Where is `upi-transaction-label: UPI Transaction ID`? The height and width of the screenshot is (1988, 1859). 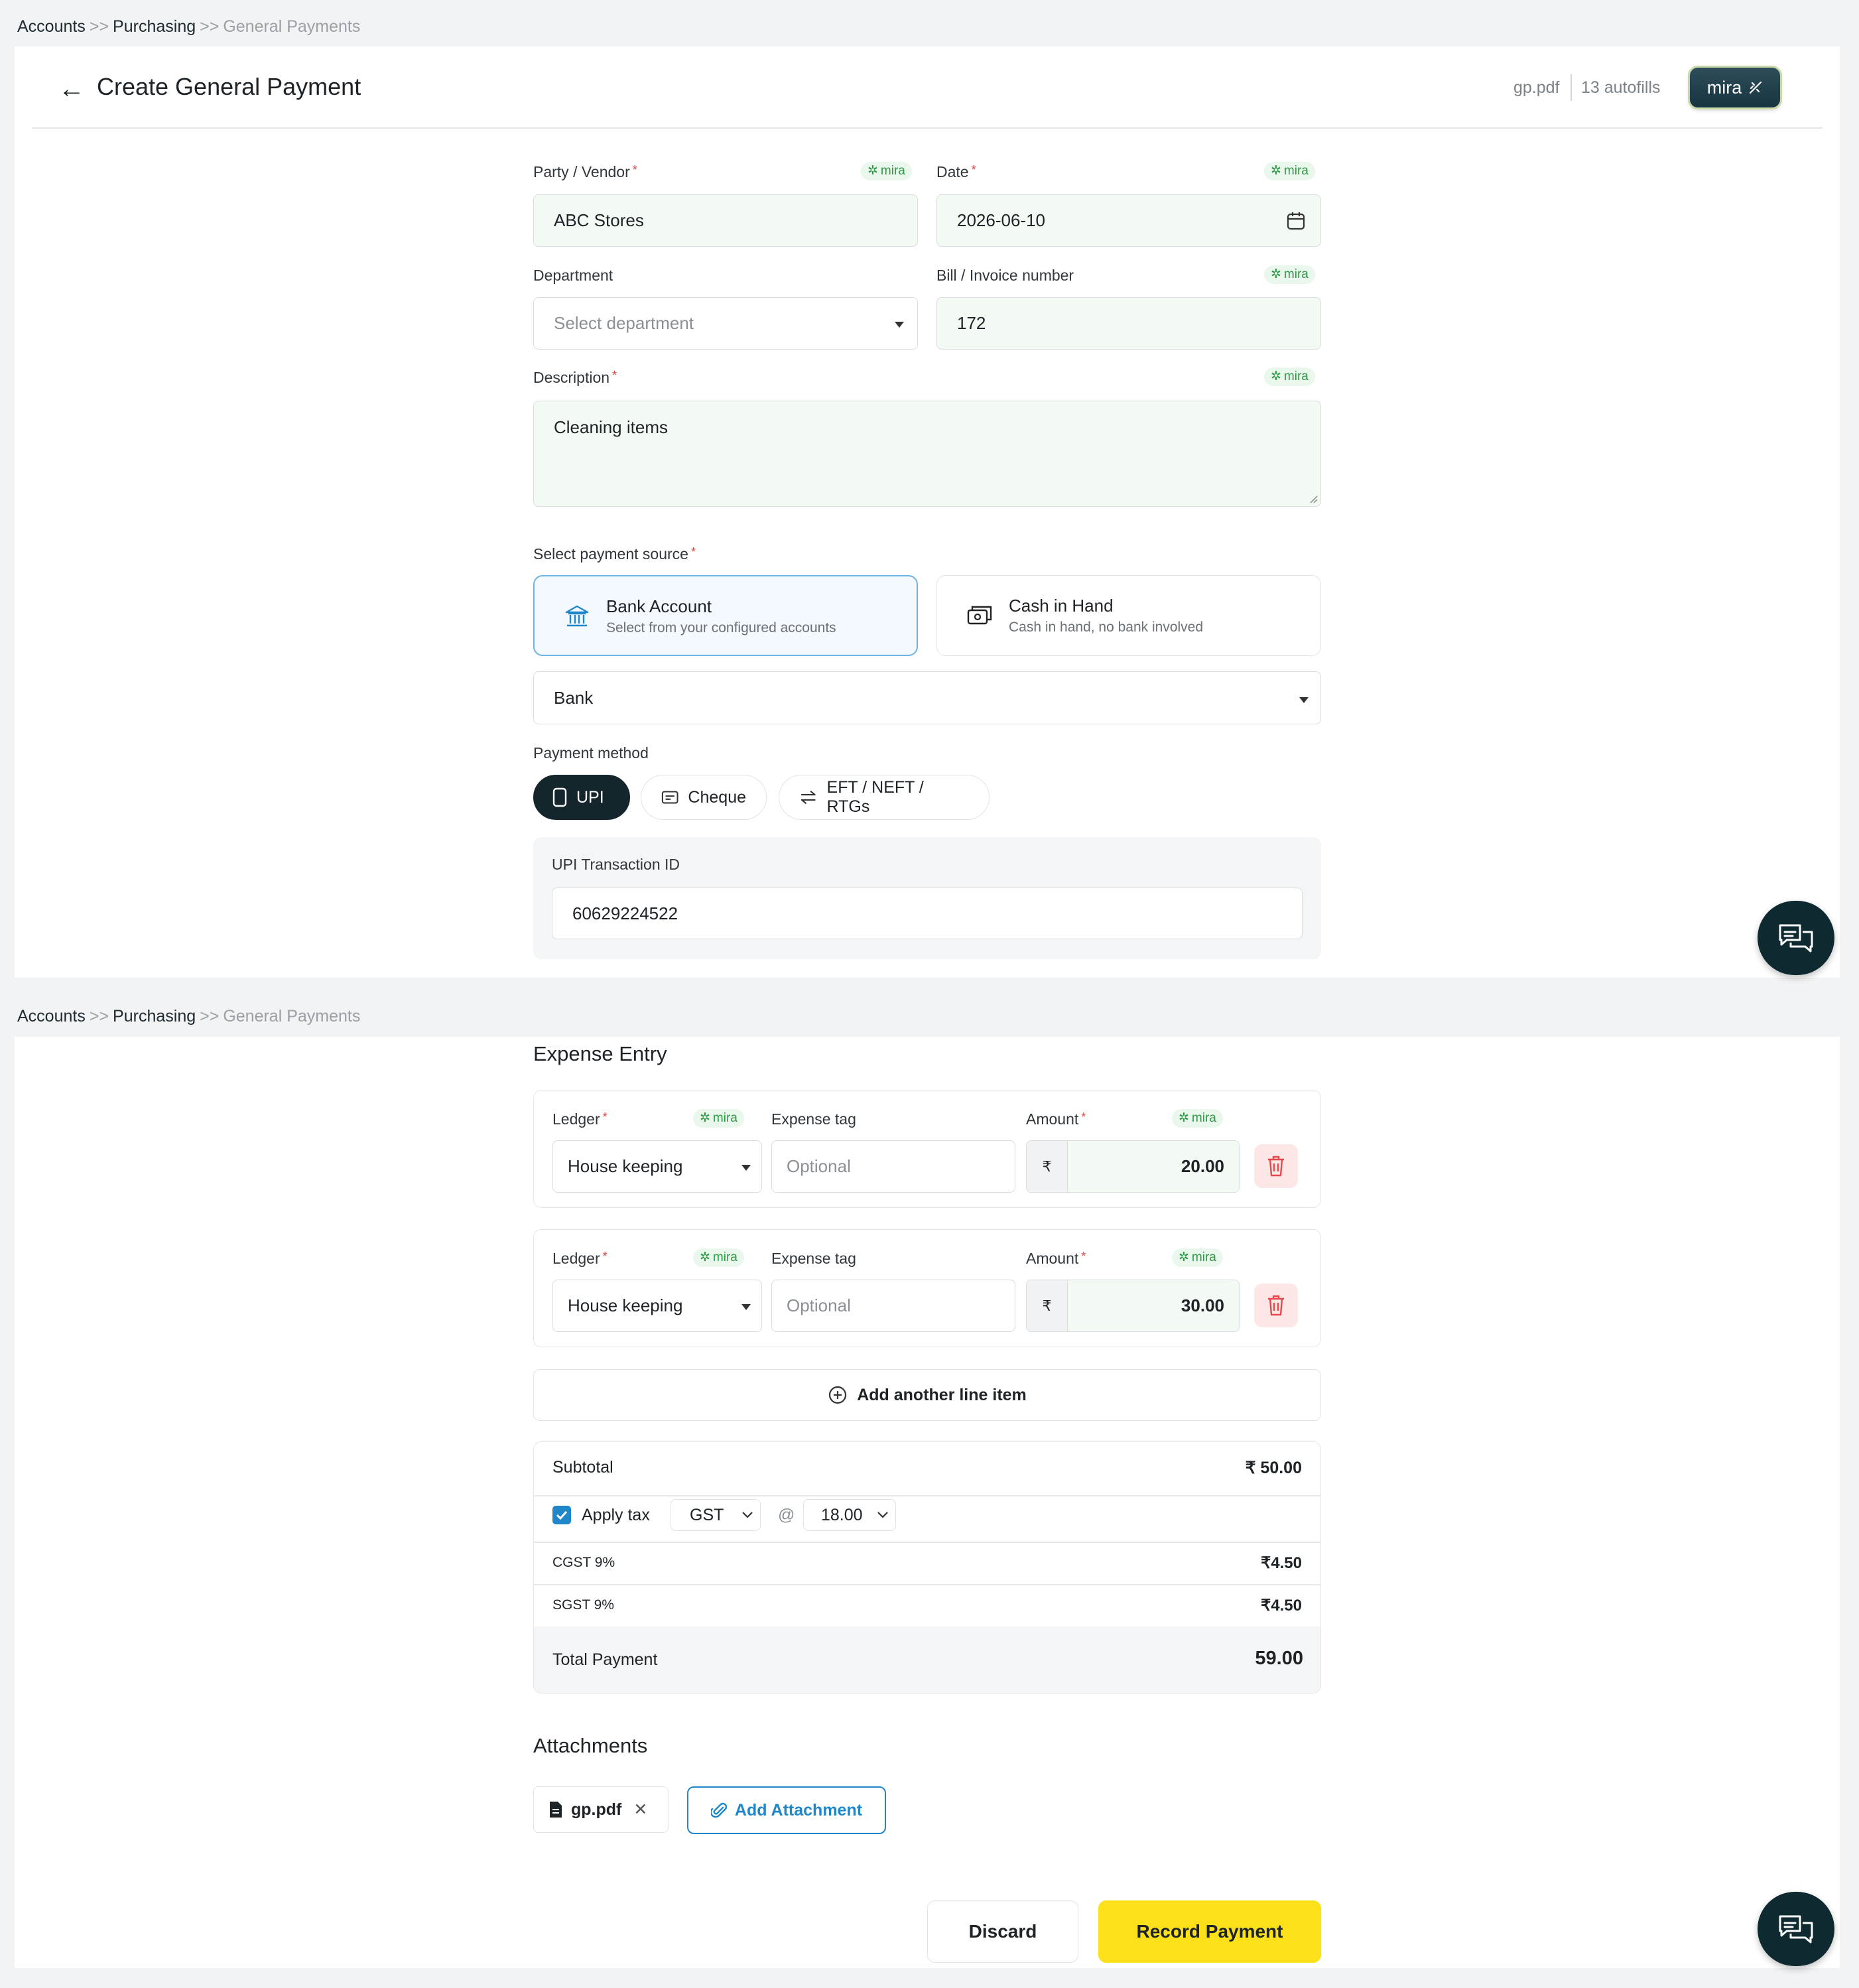 upi-transaction-label: UPI Transaction ID is located at coordinates (616, 865).